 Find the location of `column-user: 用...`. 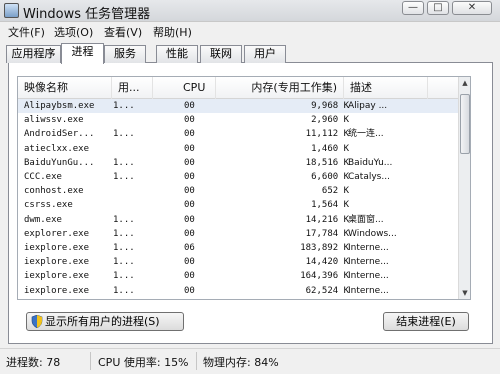

column-user: 用... is located at coordinates (132, 88).